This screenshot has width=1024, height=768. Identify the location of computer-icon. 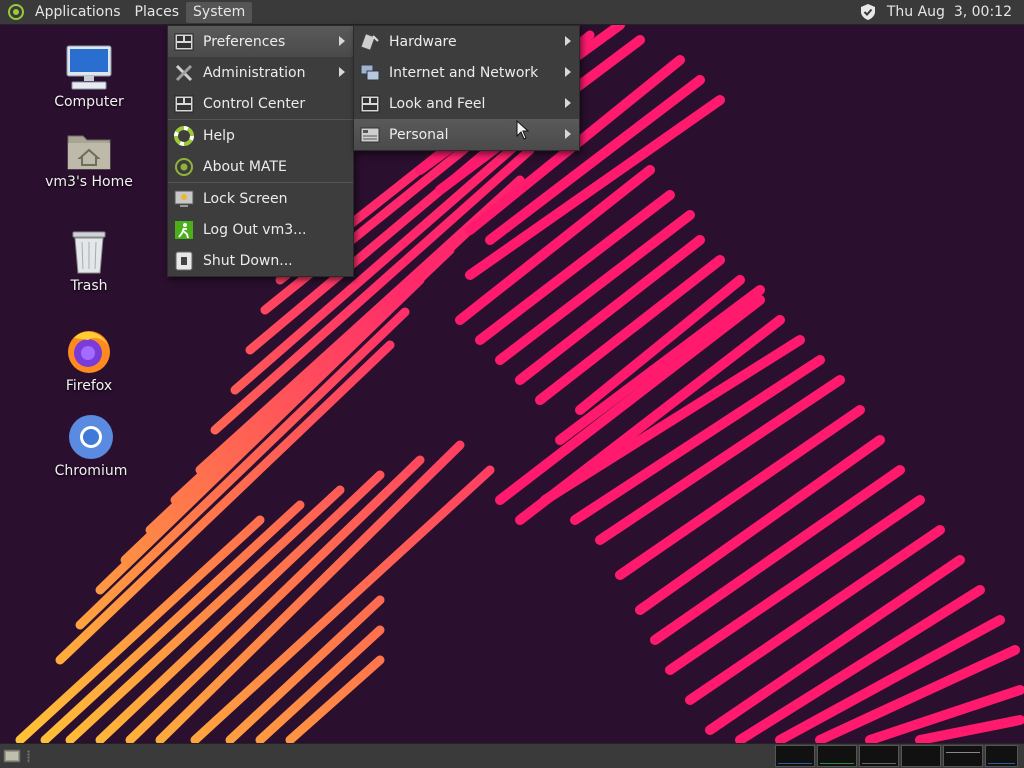
(89, 67).